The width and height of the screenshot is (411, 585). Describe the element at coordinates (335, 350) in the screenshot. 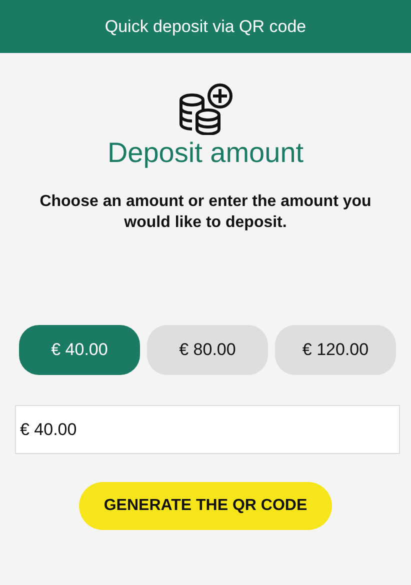

I see `amount-option: € 120.00` at that location.